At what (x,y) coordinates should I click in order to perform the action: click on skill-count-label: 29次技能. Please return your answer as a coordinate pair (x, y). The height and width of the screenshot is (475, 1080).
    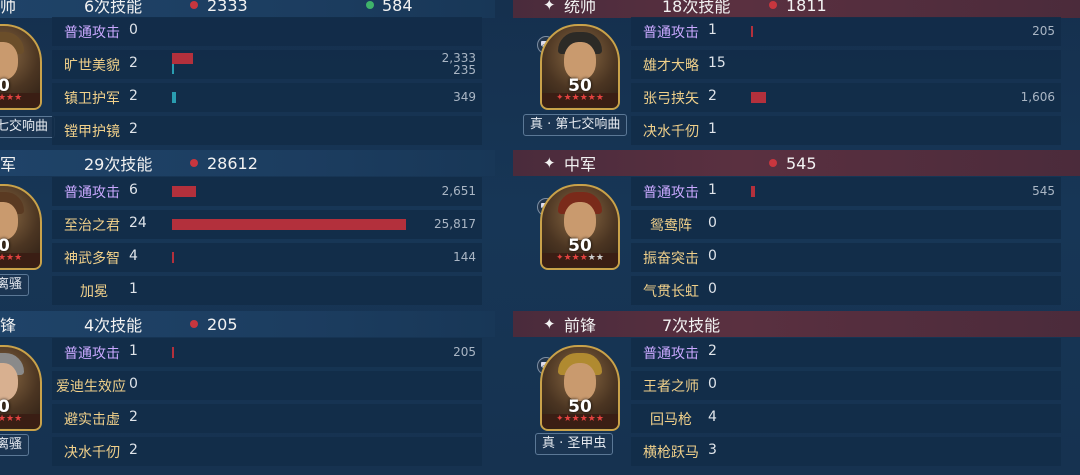
    Looking at the image, I should click on (118, 164).